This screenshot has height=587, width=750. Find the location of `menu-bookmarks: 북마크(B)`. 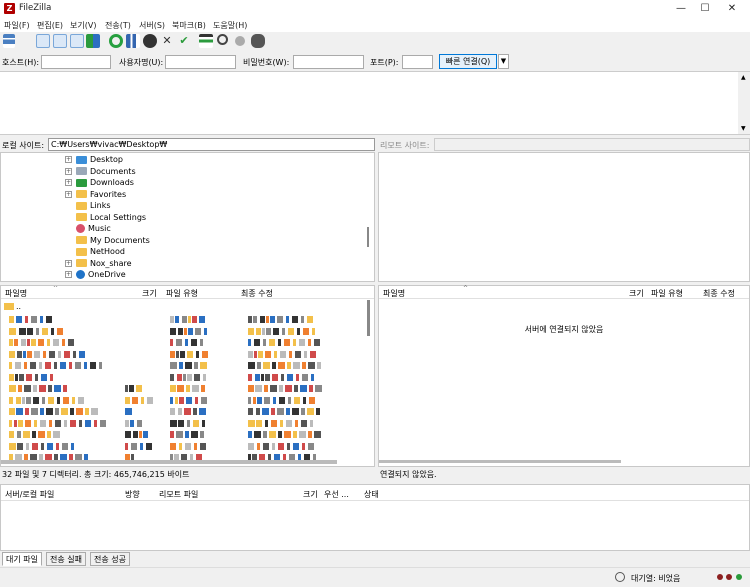

menu-bookmarks: 북마크(B) is located at coordinates (189, 25).